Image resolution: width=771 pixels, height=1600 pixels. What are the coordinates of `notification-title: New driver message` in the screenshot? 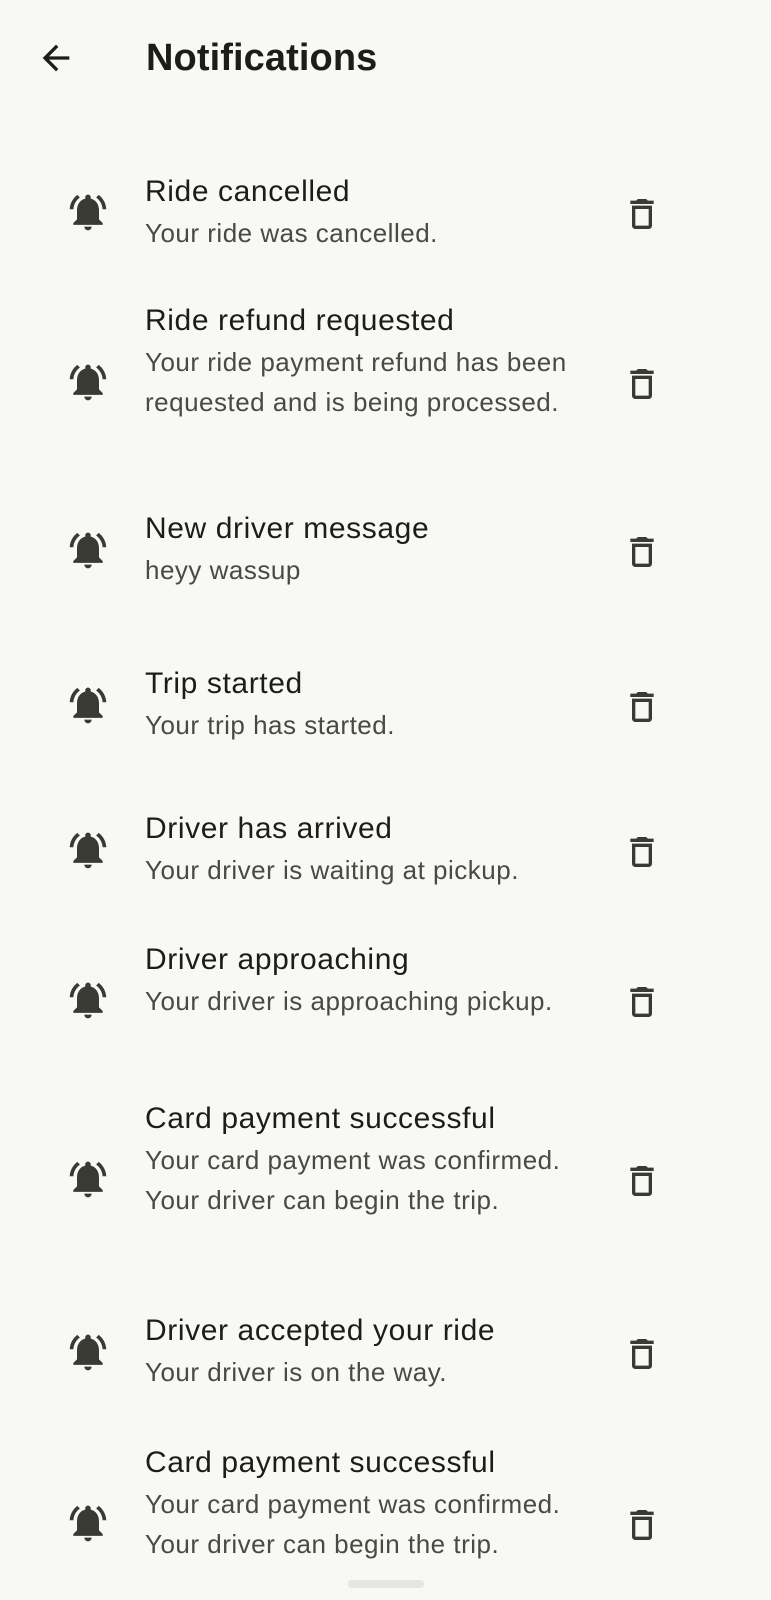 It's located at (287, 528).